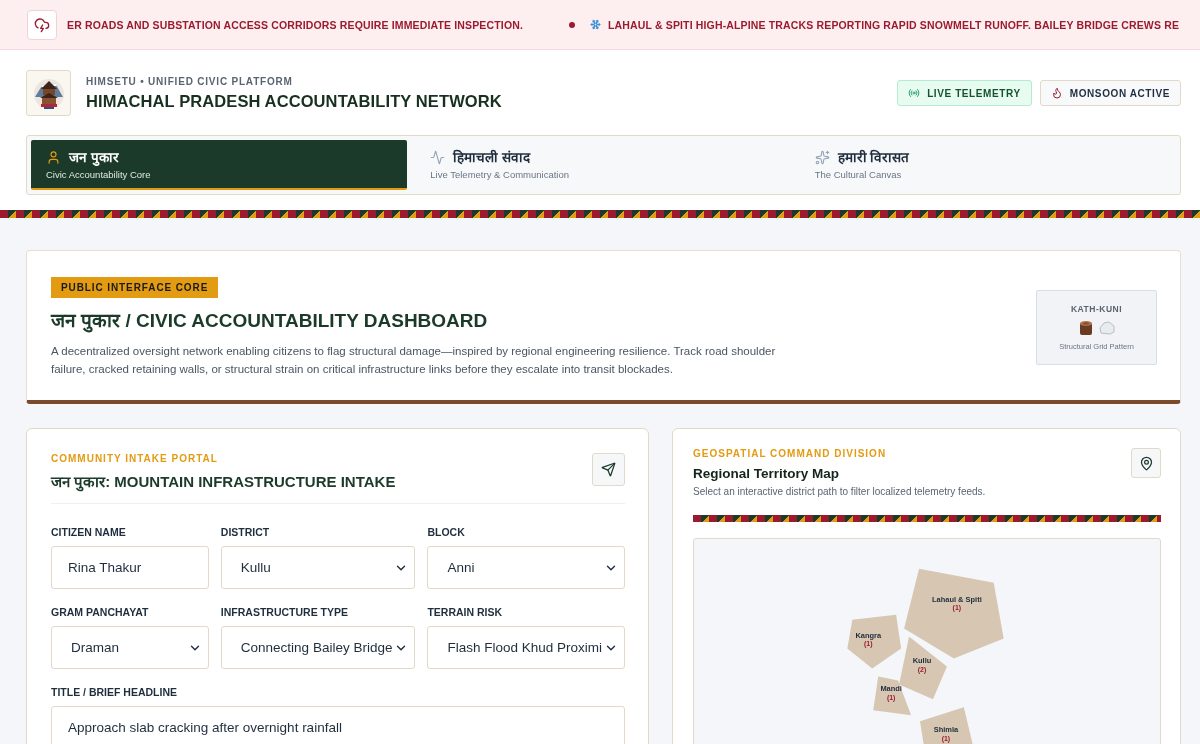  I want to click on field-label: GRAM PANCHAYAT, so click(100, 612).